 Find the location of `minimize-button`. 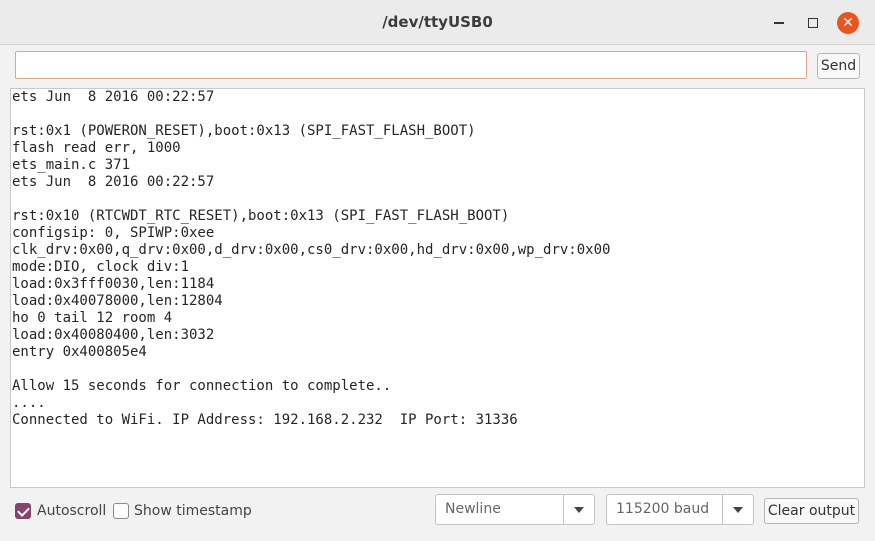

minimize-button is located at coordinates (779, 23).